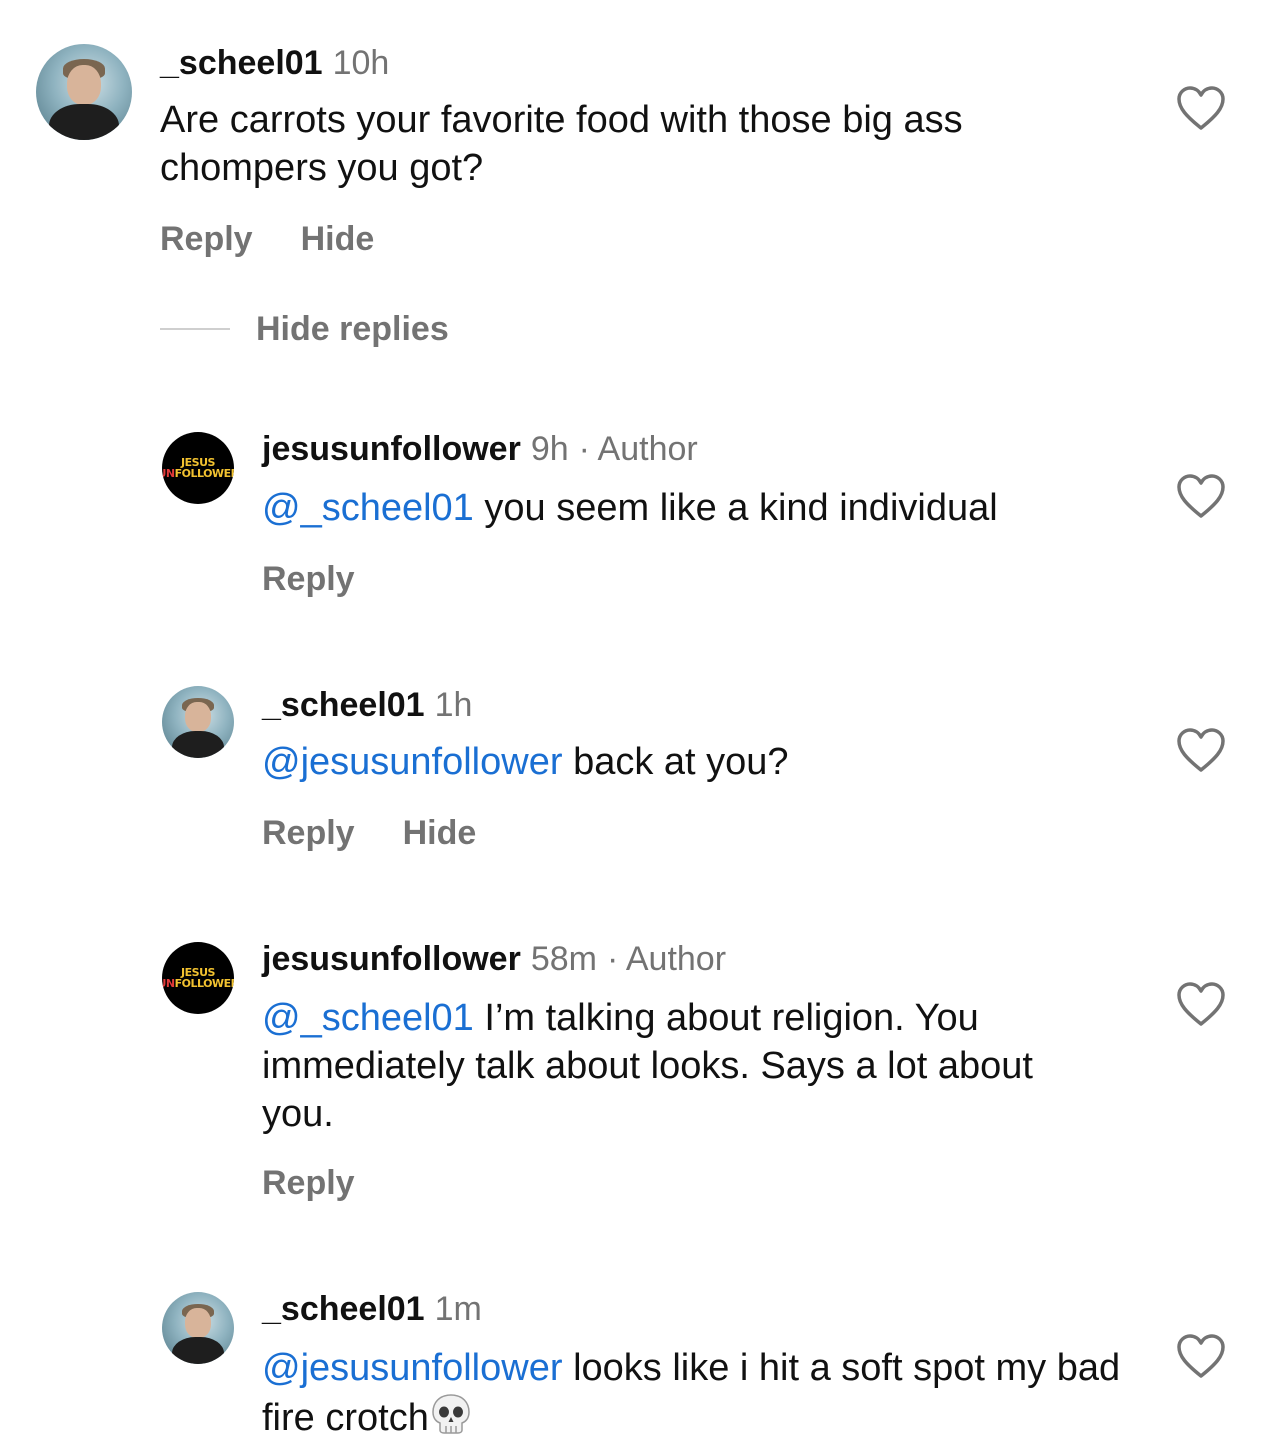 This screenshot has width=1284, height=1445. What do you see at coordinates (361, 63) in the screenshot?
I see `timestamp: 10h` at bounding box center [361, 63].